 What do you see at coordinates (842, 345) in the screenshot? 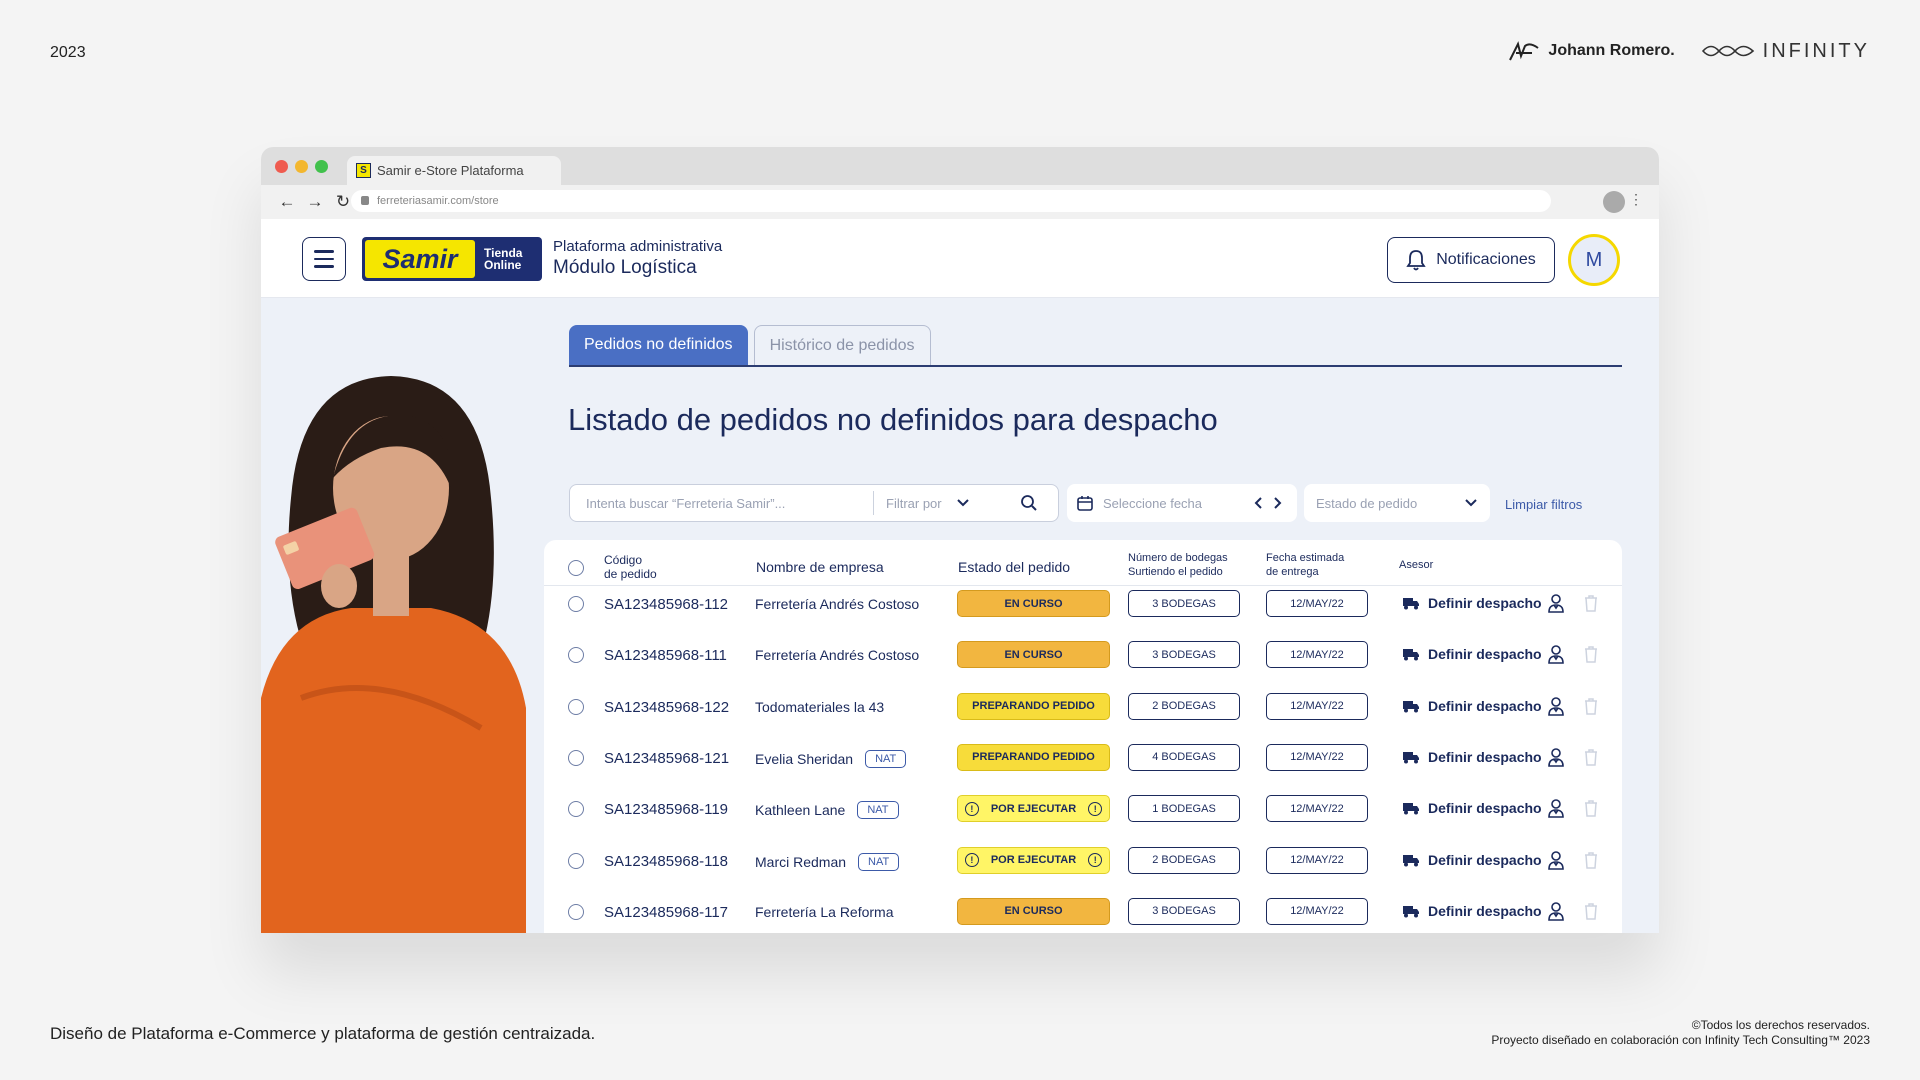
I see `tab-historico-pedidos: Histórico de pedidos` at bounding box center [842, 345].